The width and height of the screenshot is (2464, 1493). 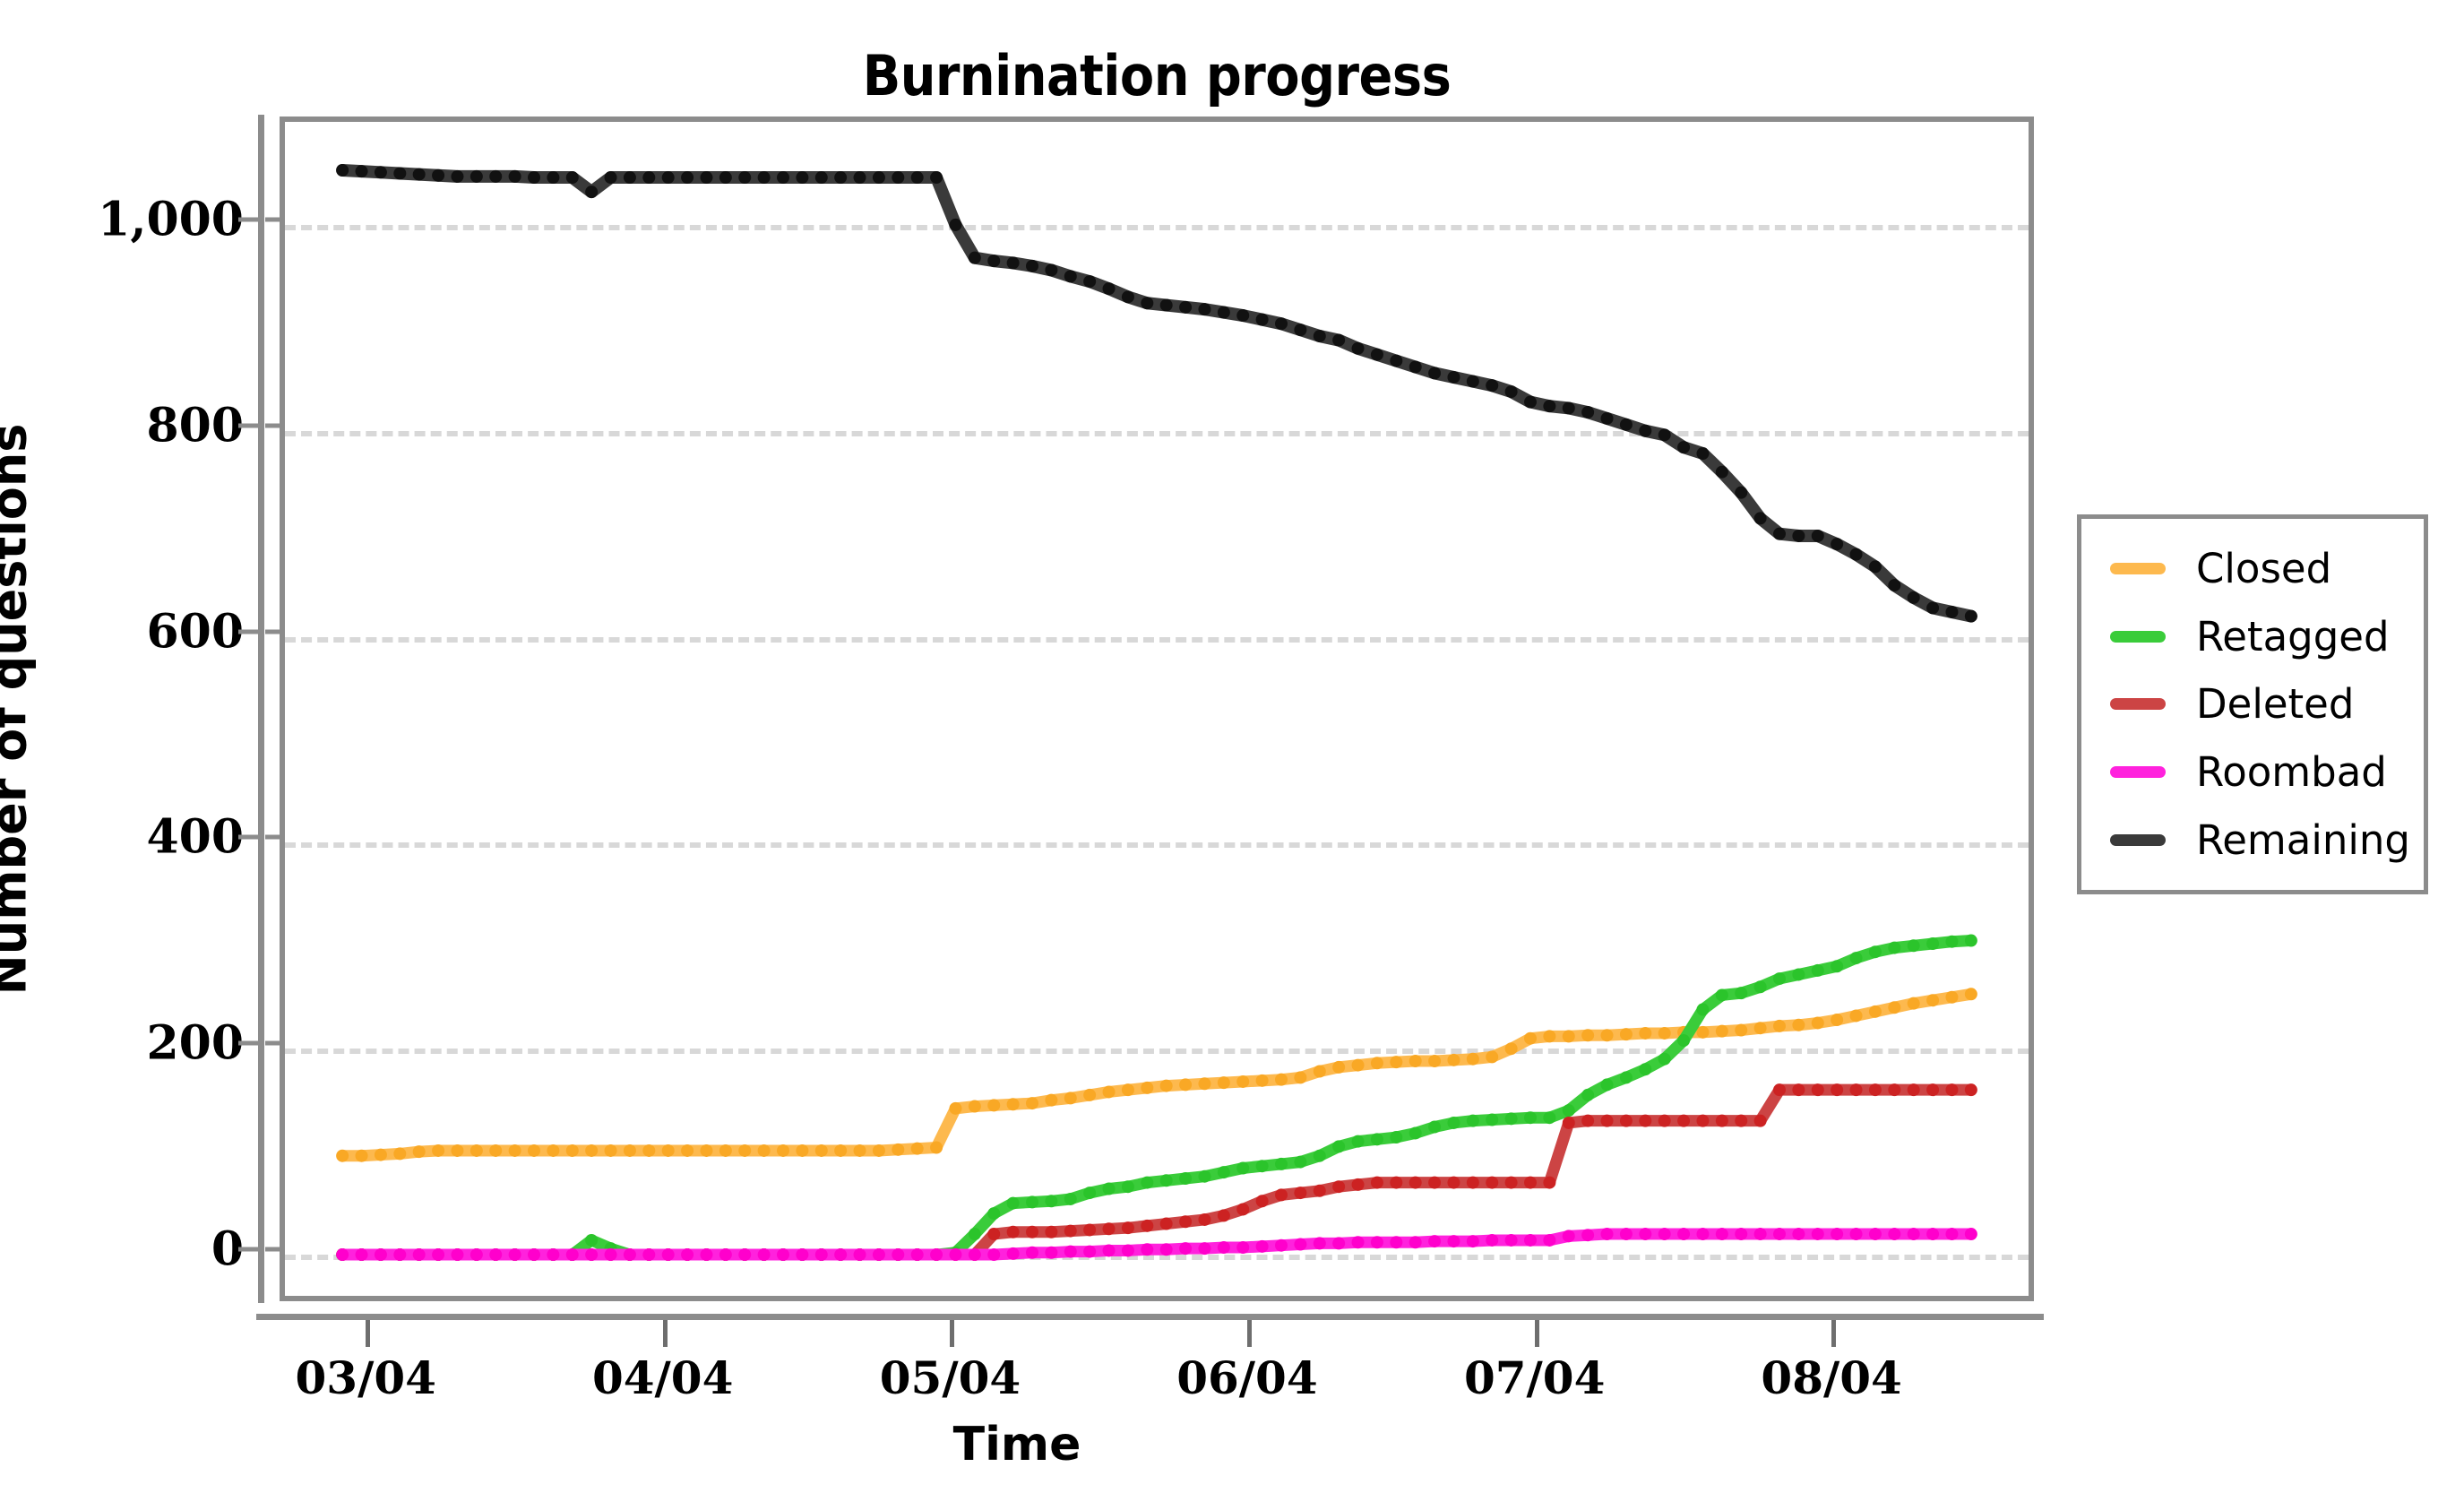 I want to click on series-line-closed, so click(x=1156, y=1075).